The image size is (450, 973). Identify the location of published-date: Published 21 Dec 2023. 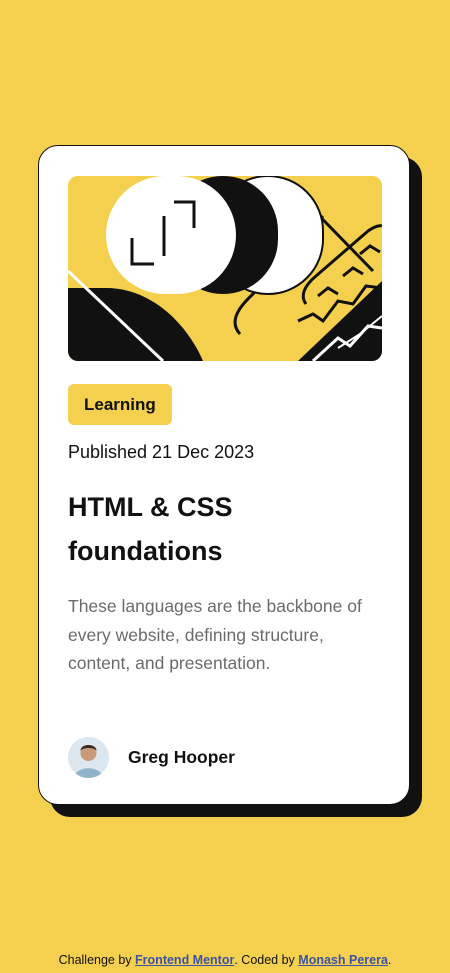
(161, 452).